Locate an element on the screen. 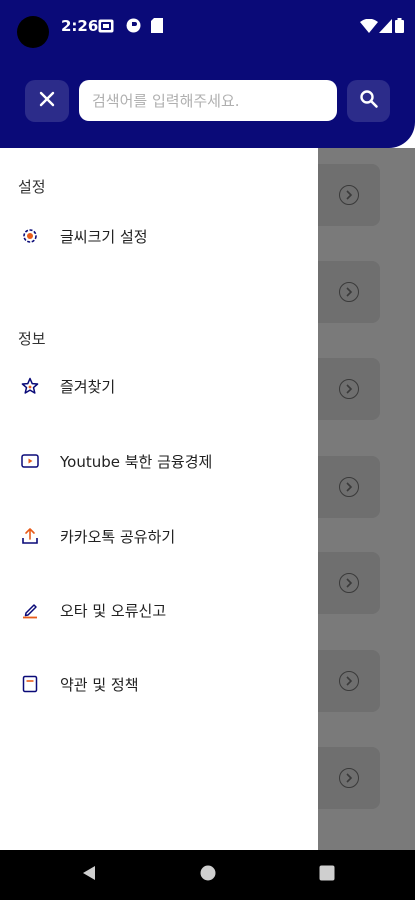 The height and width of the screenshot is (900, 415). back-triangle-icon is located at coordinates (89, 875).